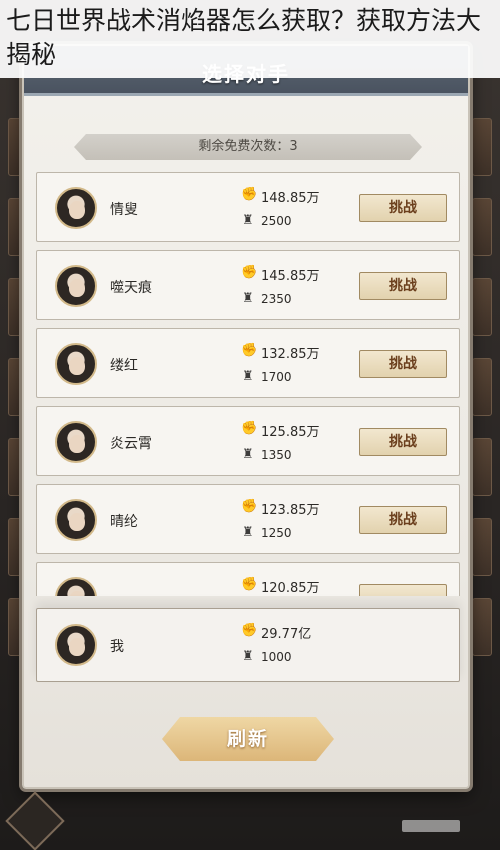 This screenshot has height=850, width=500. What do you see at coordinates (276, 299) in the screenshot?
I see `opponent-rank: 2350` at bounding box center [276, 299].